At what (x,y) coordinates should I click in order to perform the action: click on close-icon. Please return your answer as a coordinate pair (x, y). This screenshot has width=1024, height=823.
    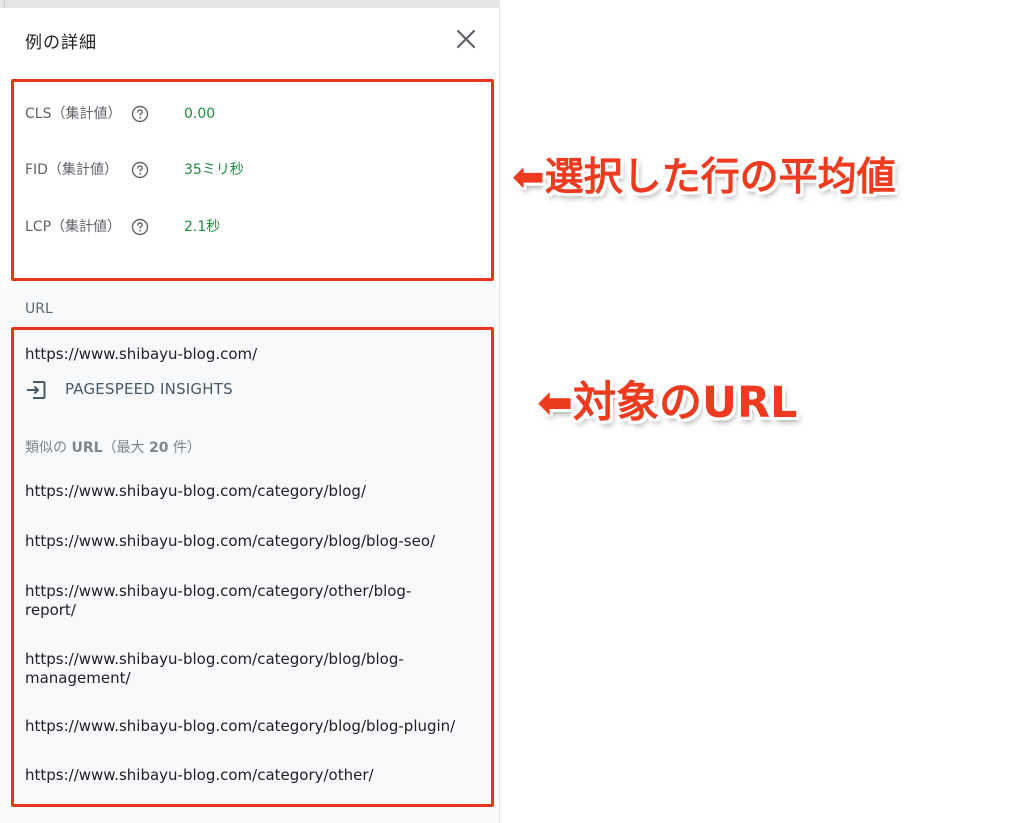
    Looking at the image, I should click on (466, 39).